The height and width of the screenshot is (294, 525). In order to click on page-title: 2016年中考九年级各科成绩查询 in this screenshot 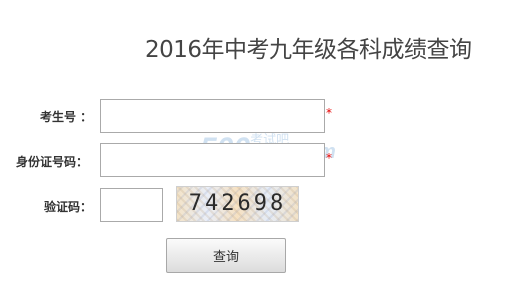, I will do `click(308, 50)`.